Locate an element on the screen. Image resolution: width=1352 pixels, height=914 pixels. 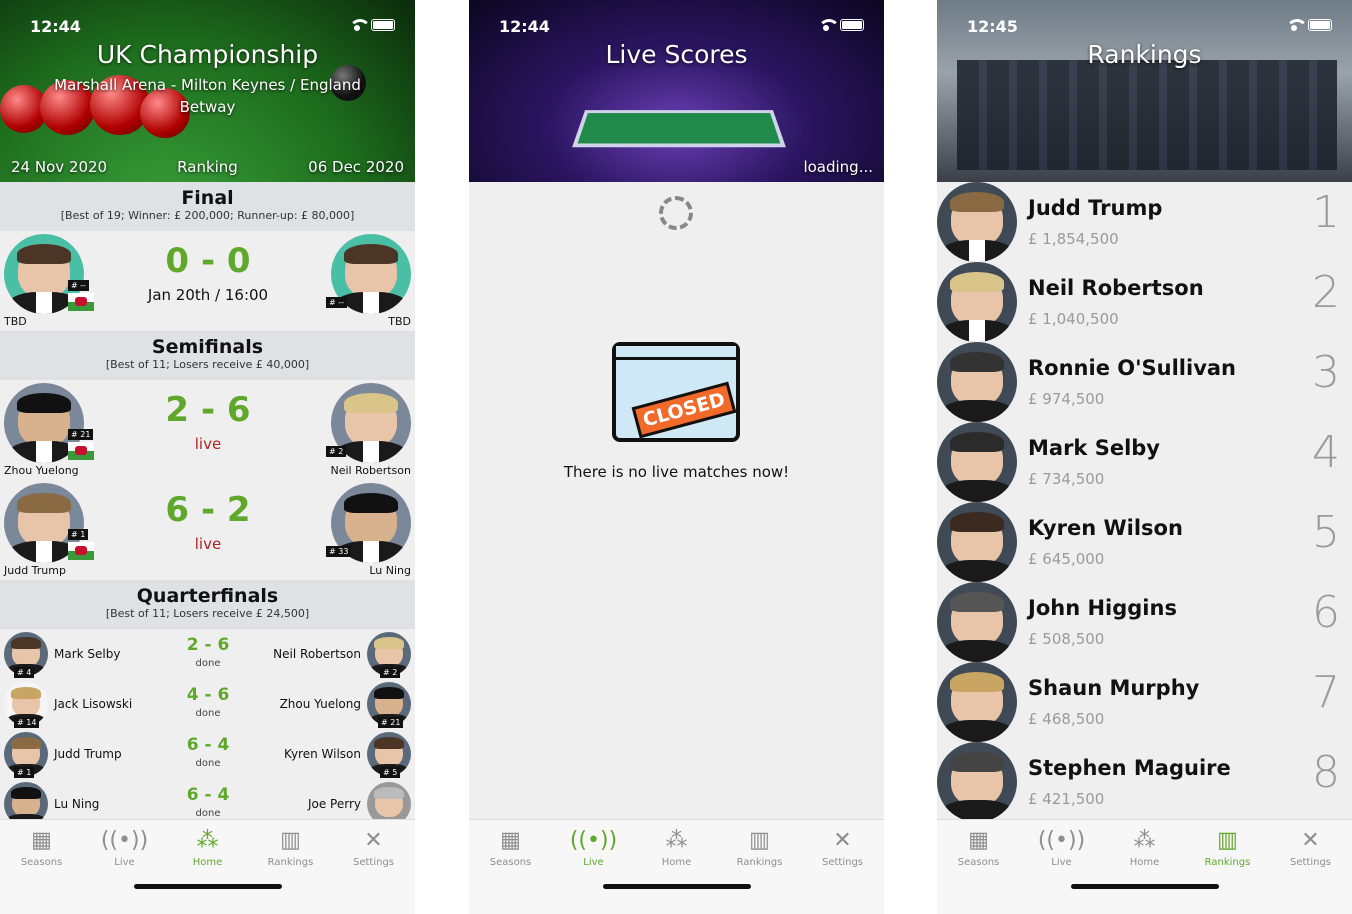
ranking-row: Ronnie O'Sullivan £ 974,500 3 is located at coordinates (1144, 382).